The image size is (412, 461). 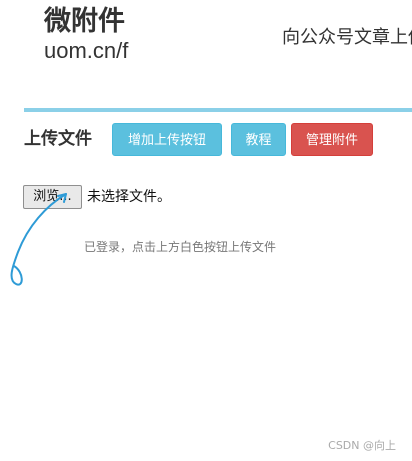 What do you see at coordinates (167, 139) in the screenshot?
I see `add-upload-button: 增加上传按钮` at bounding box center [167, 139].